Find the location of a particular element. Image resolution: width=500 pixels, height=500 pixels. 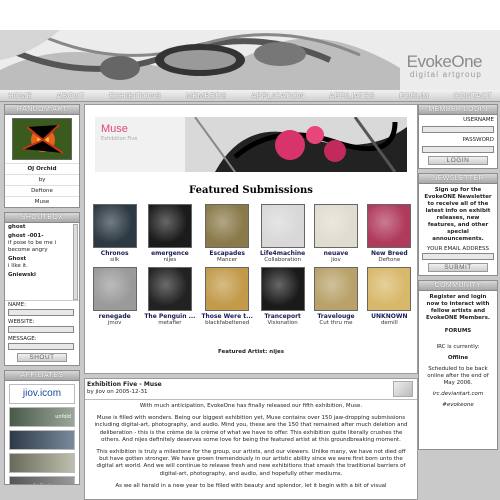

thumb-title: Chronos is located at coordinates (114, 253).